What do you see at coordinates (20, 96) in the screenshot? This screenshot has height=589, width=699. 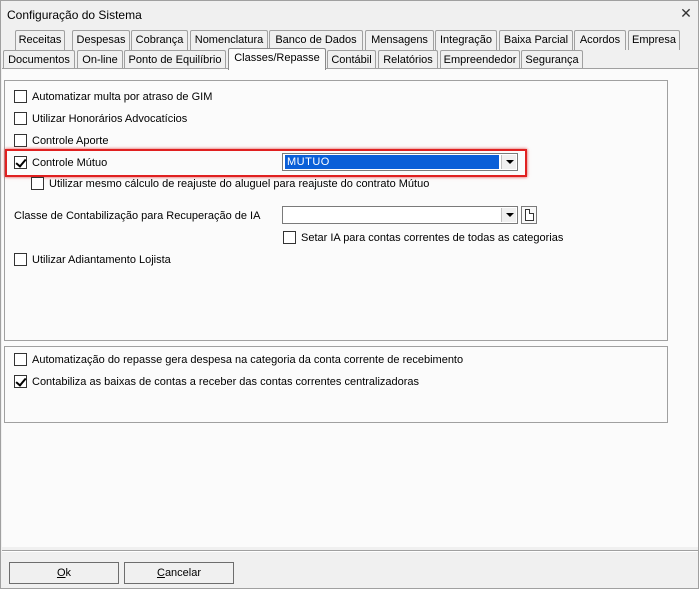 I see `multa-gim-checkbox` at bounding box center [20, 96].